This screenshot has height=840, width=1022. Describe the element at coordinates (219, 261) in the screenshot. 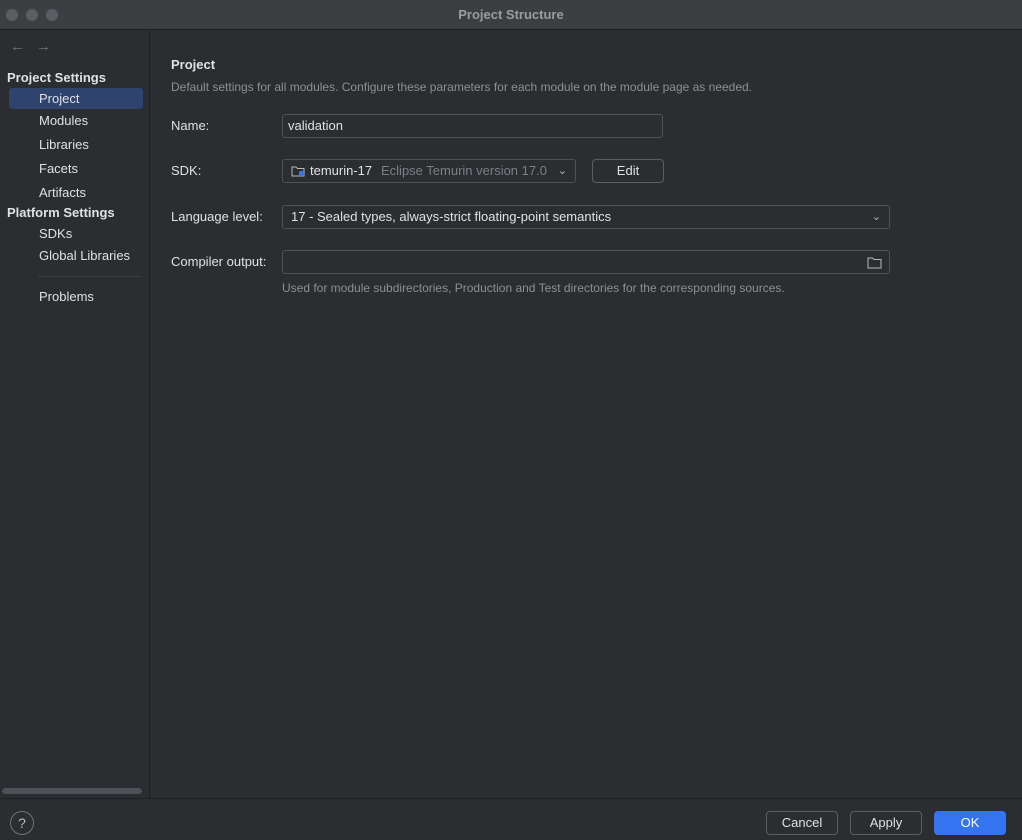

I see `compiler-output-label: Compiler output:` at that location.